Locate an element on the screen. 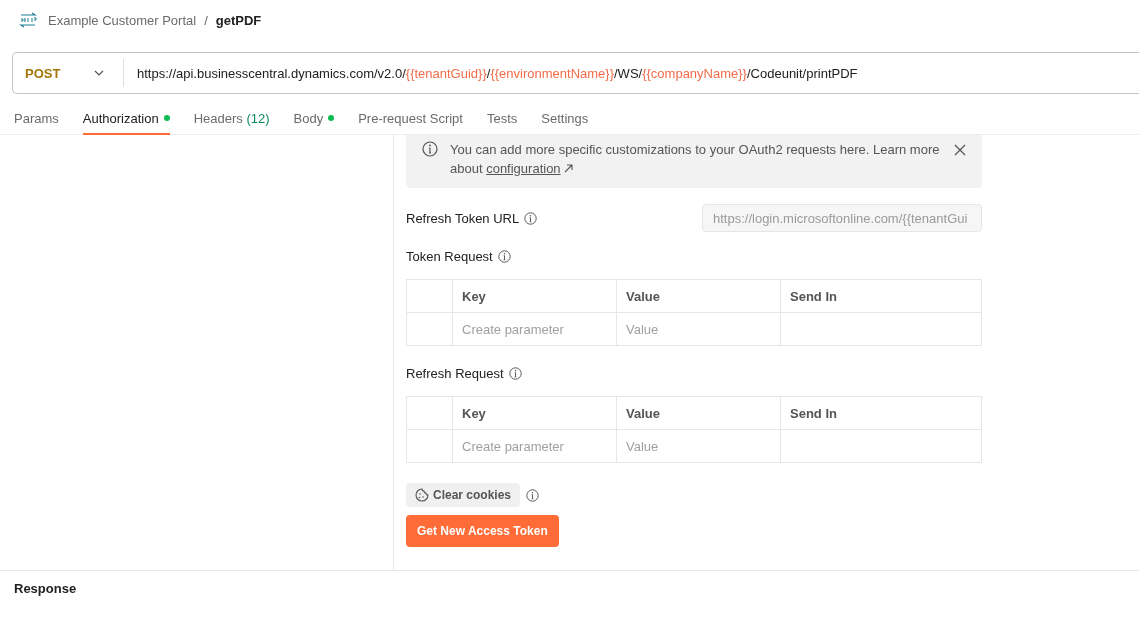 The image size is (1139, 621). tab: Settings is located at coordinates (565, 119).